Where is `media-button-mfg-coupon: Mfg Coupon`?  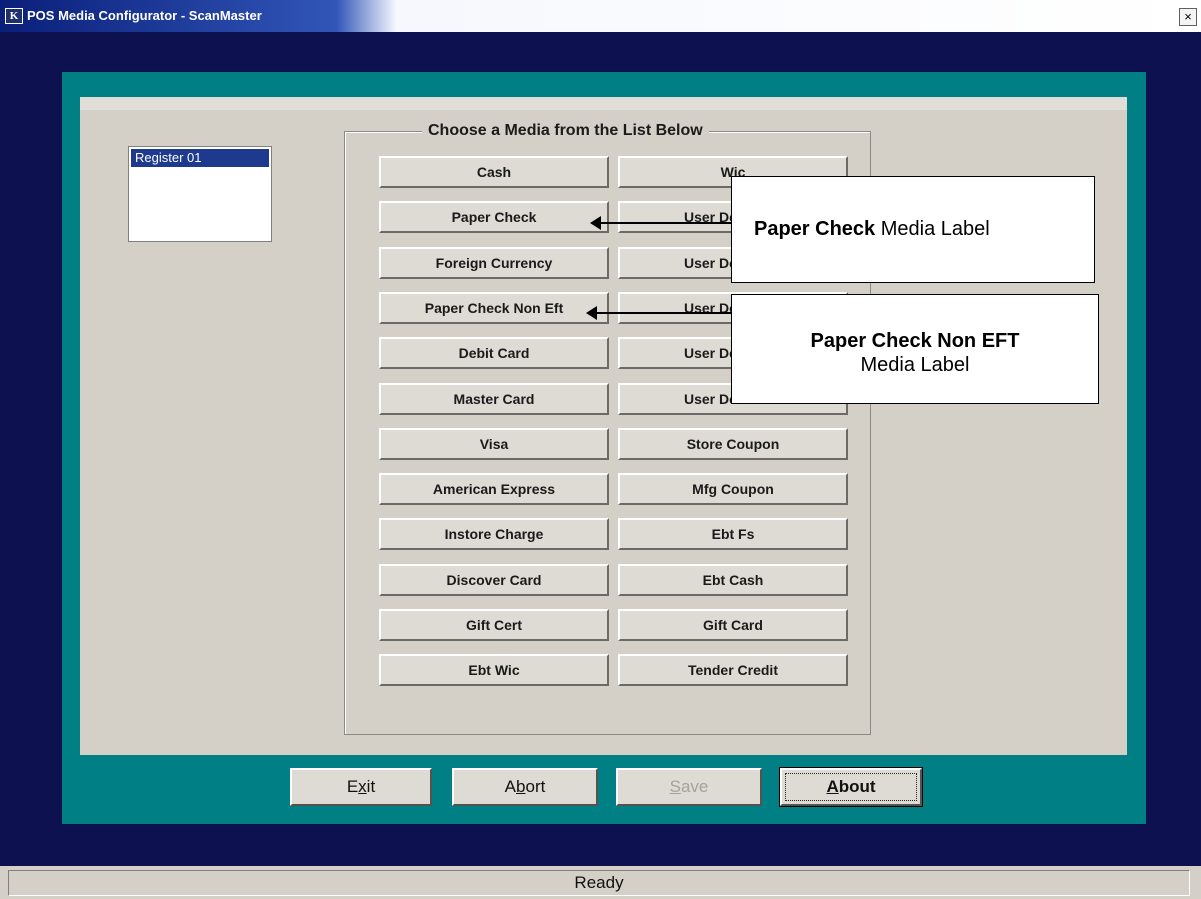 media-button-mfg-coupon: Mfg Coupon is located at coordinates (733, 489).